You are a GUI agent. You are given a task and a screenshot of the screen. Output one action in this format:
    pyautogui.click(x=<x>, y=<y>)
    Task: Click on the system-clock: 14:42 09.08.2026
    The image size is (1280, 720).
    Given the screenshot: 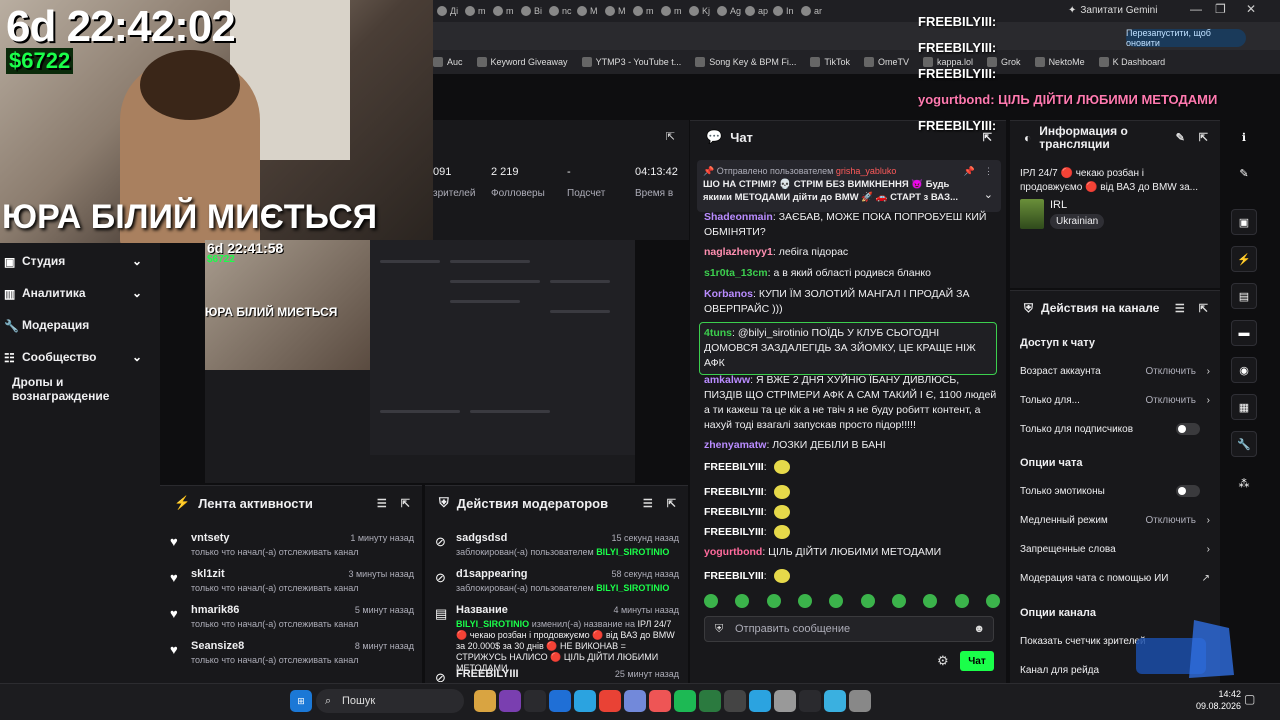 What is the action you would take?
    pyautogui.click(x=1218, y=700)
    